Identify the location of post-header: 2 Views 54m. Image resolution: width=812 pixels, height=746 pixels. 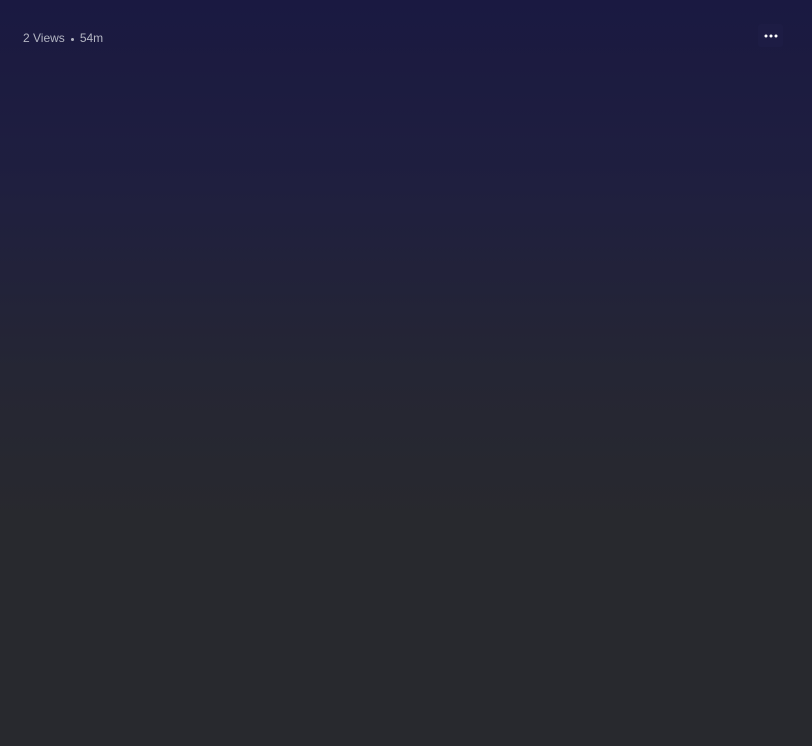
(406, 38).